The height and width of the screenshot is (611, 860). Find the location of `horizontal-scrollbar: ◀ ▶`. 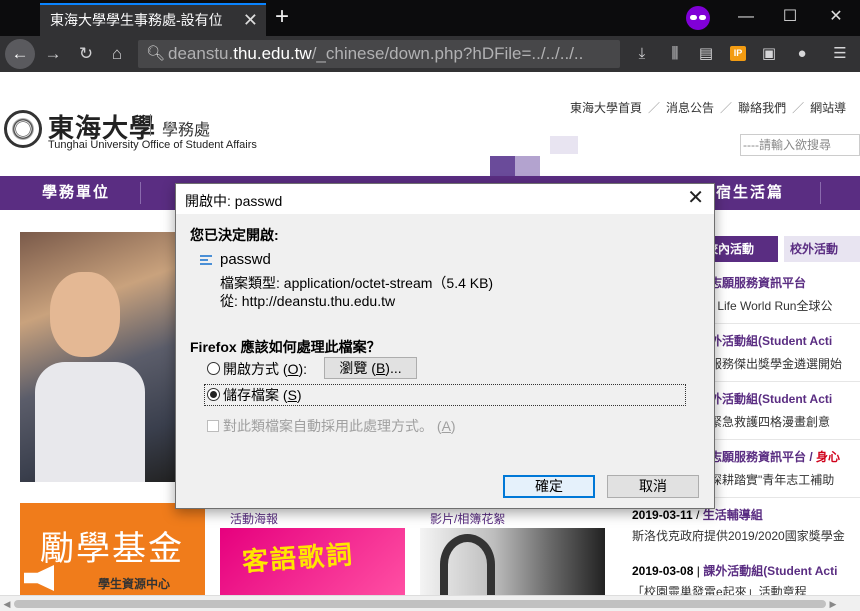

horizontal-scrollbar: ◀ ▶ is located at coordinates (430, 603).